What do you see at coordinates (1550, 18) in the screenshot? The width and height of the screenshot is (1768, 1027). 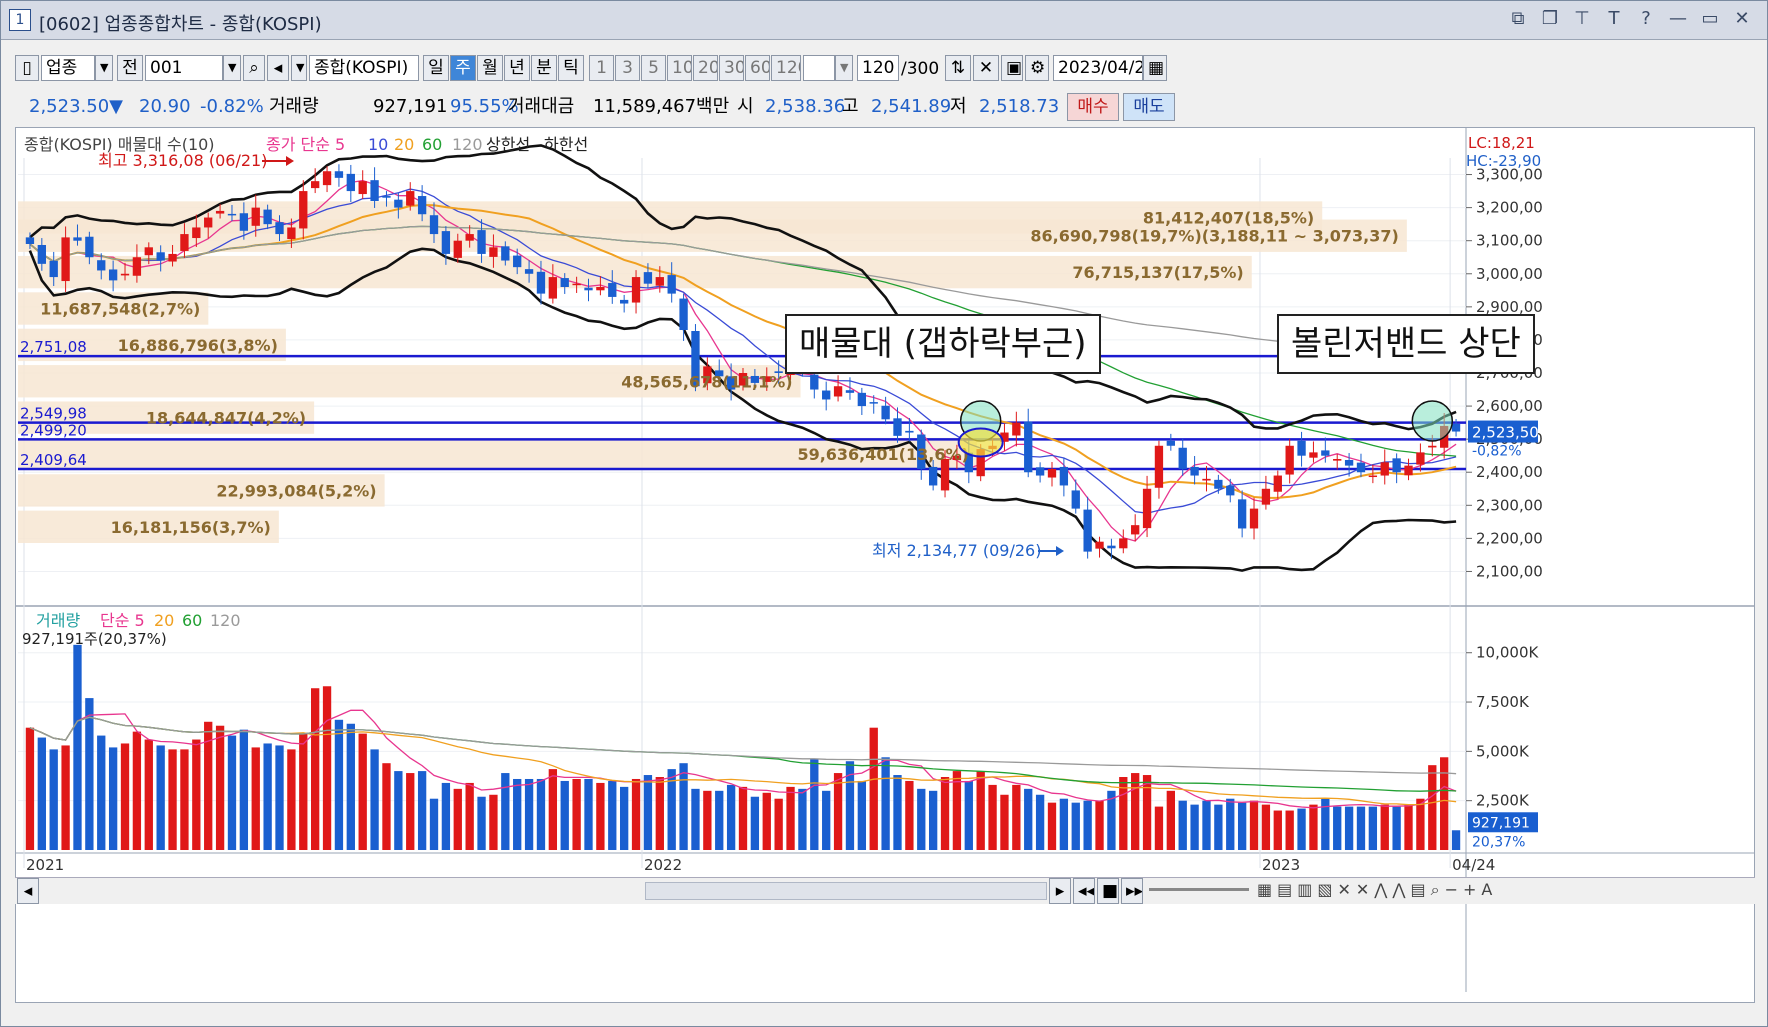 I see `copy-icon: ❐` at bounding box center [1550, 18].